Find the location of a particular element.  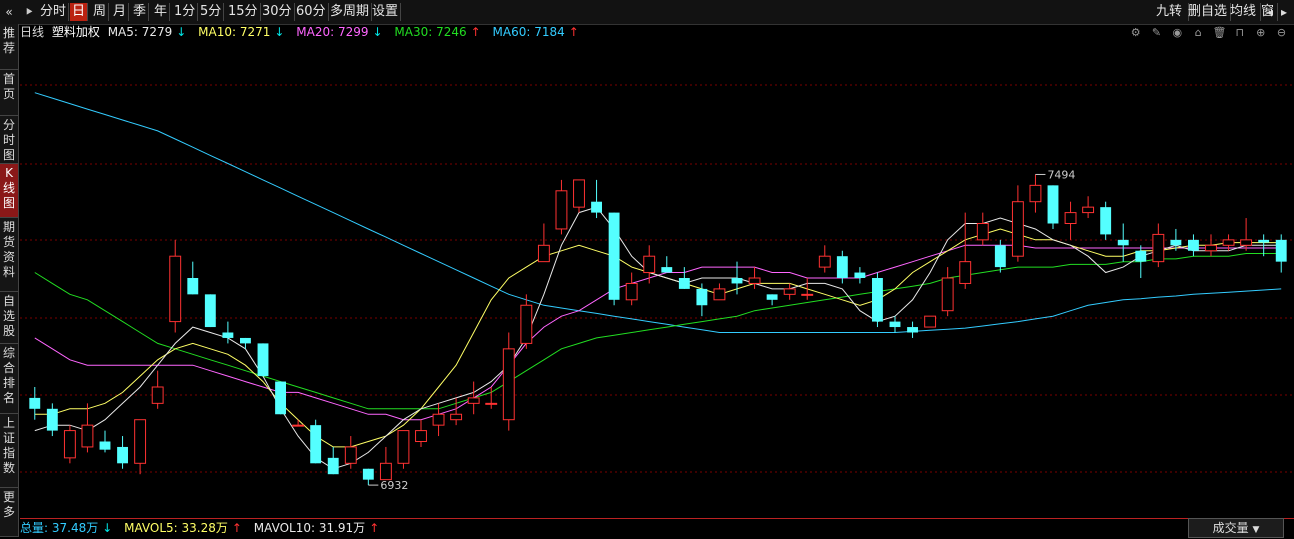

sidebar-item-4: 期货资料 is located at coordinates (9, 255).